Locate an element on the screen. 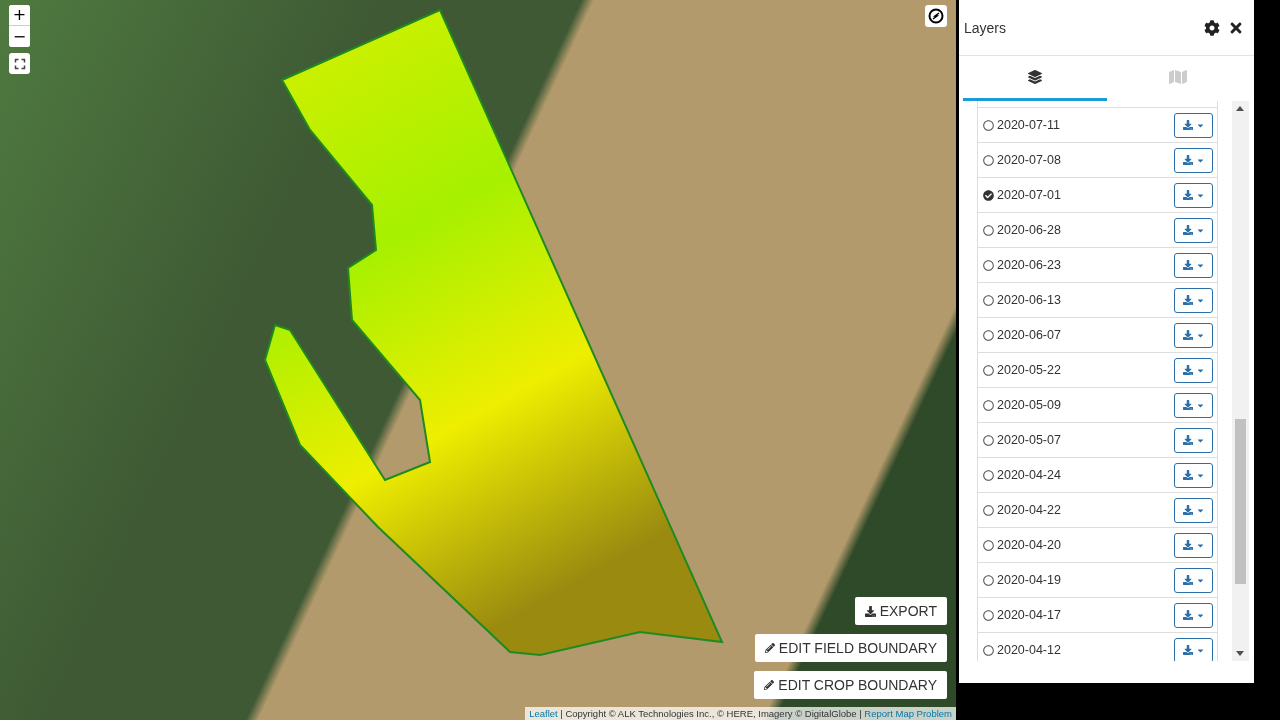  date-radio-option: 2020-07-11 is located at coordinates (1078, 125).